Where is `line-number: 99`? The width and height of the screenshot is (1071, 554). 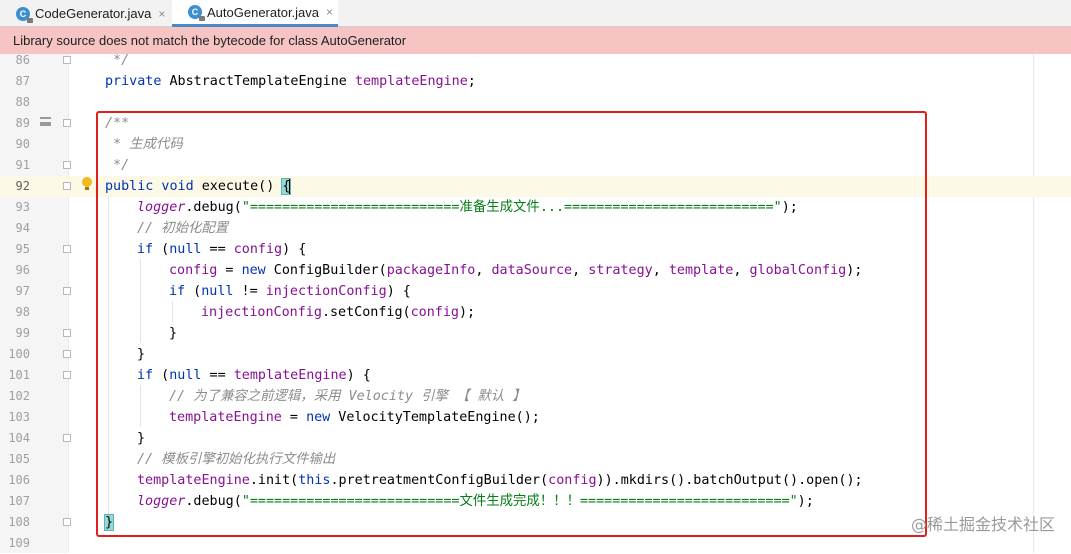 line-number: 99 is located at coordinates (15, 333).